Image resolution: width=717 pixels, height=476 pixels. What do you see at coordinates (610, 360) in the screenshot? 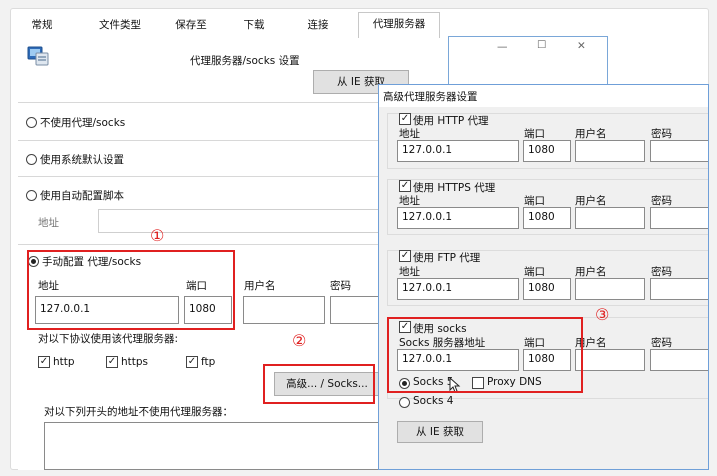
I see `socks-username-input` at bounding box center [610, 360].